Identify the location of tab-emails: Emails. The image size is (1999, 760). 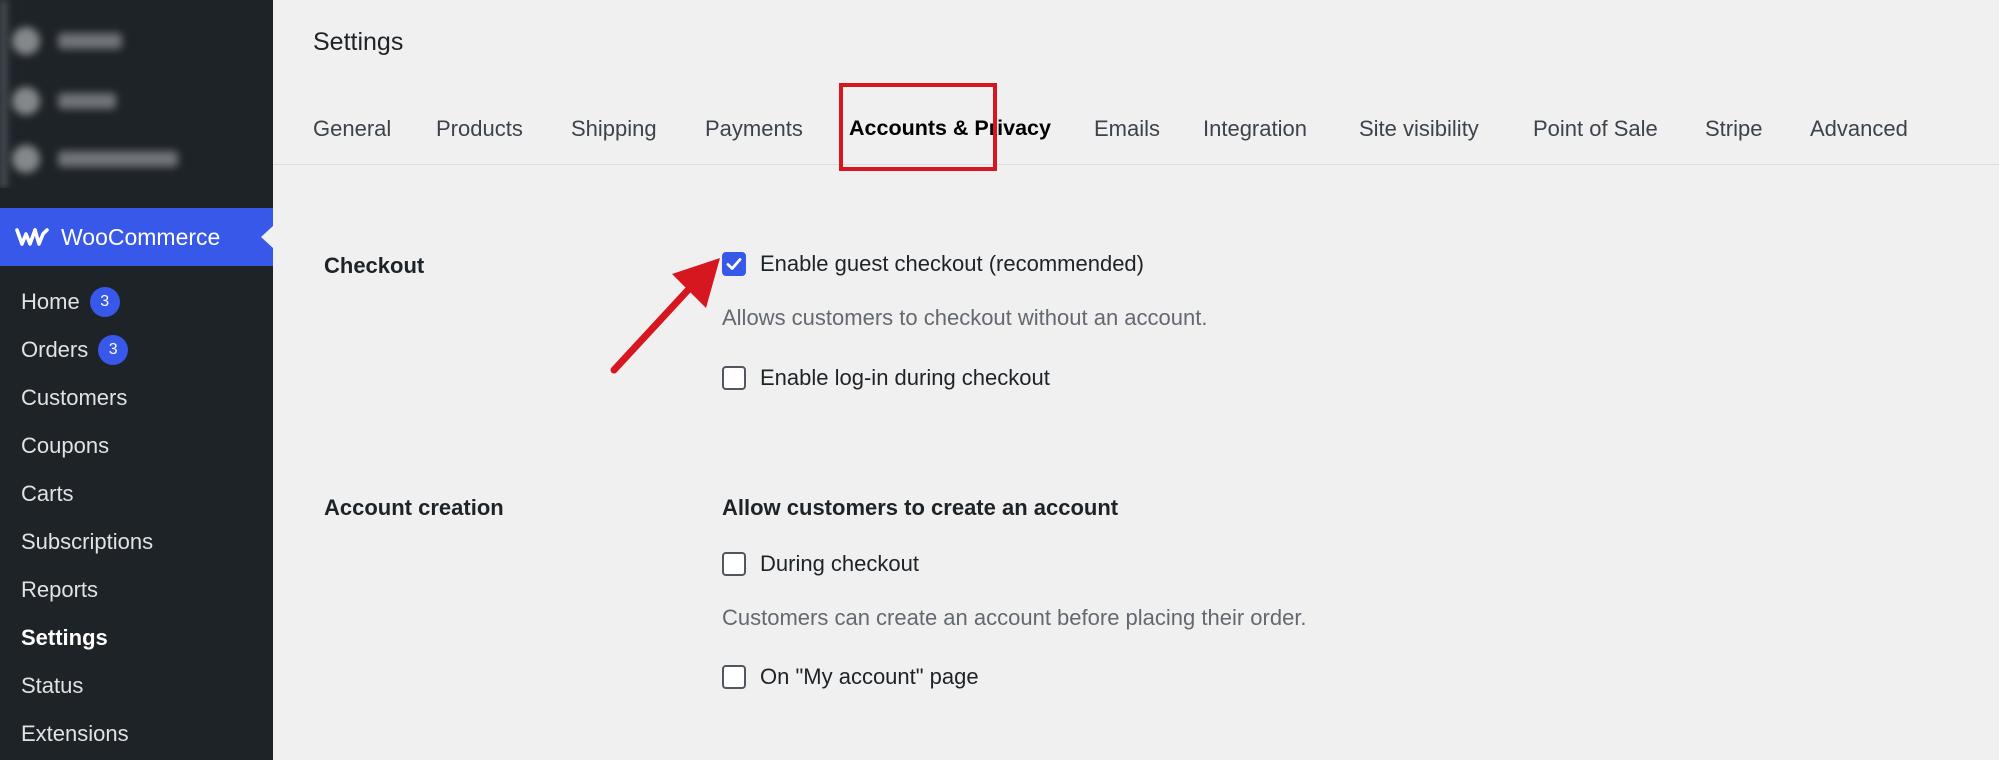
(1127, 129).